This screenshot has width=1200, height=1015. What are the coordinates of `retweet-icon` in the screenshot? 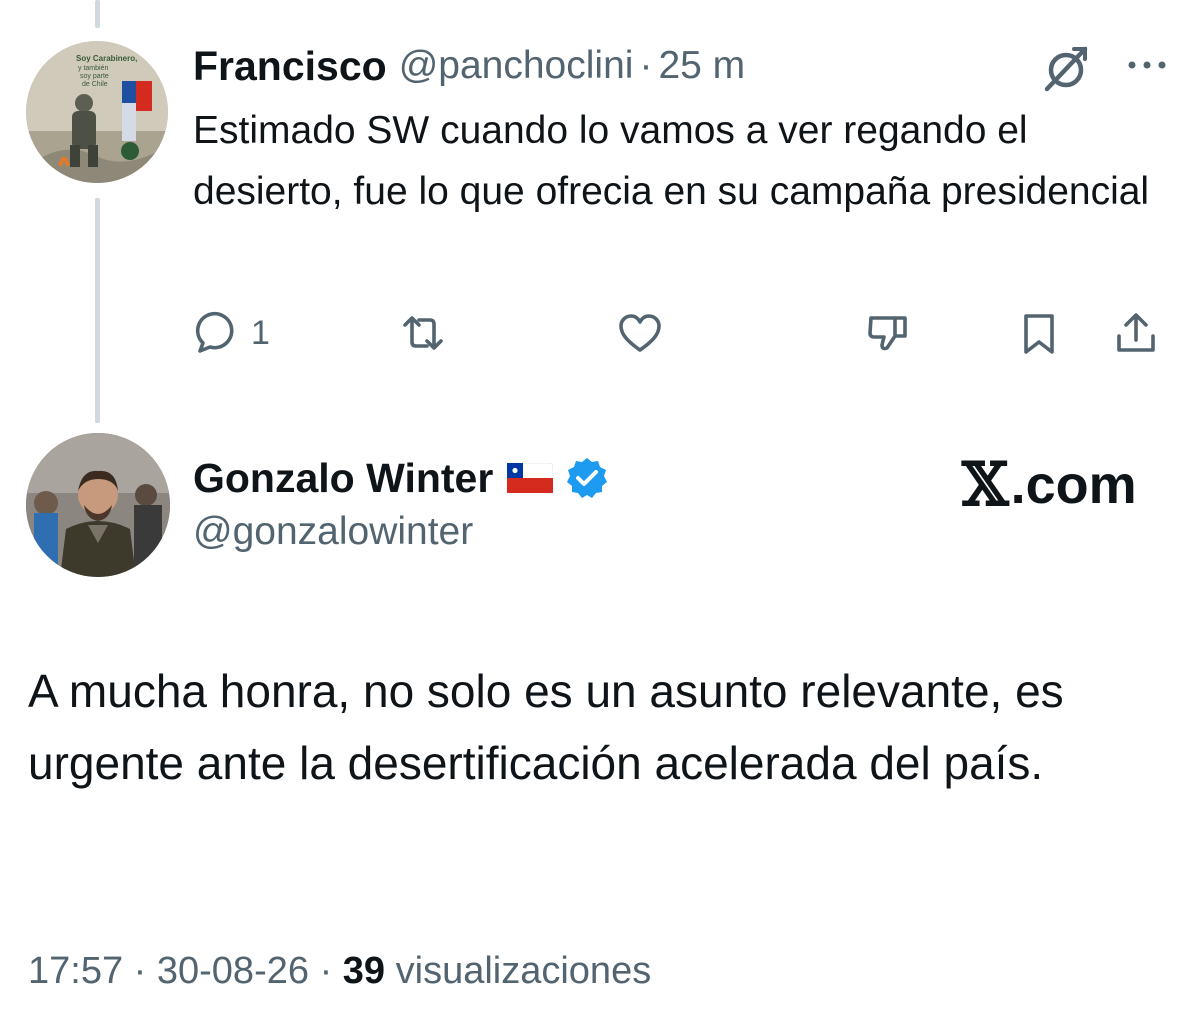 It's located at (423, 333).